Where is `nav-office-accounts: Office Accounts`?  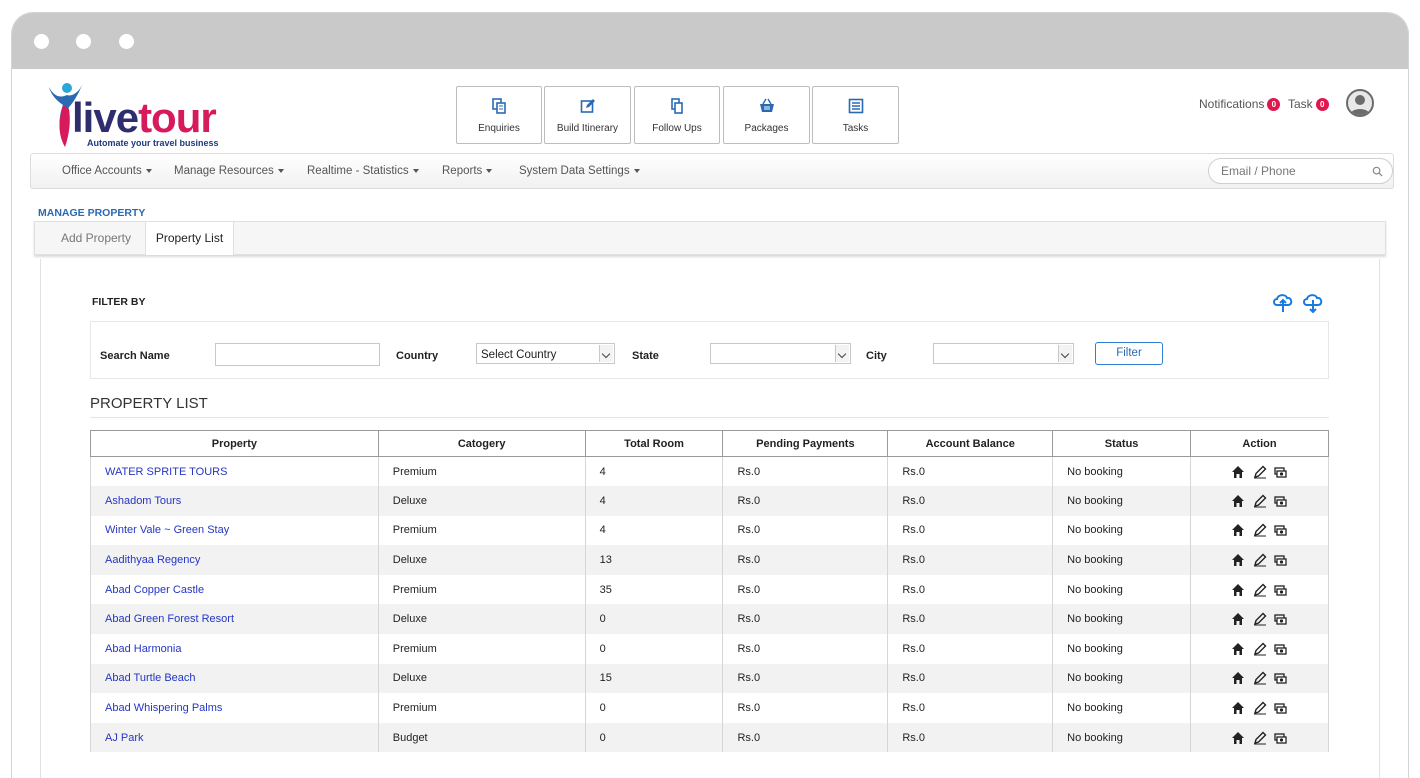
nav-office-accounts: Office Accounts is located at coordinates (107, 171).